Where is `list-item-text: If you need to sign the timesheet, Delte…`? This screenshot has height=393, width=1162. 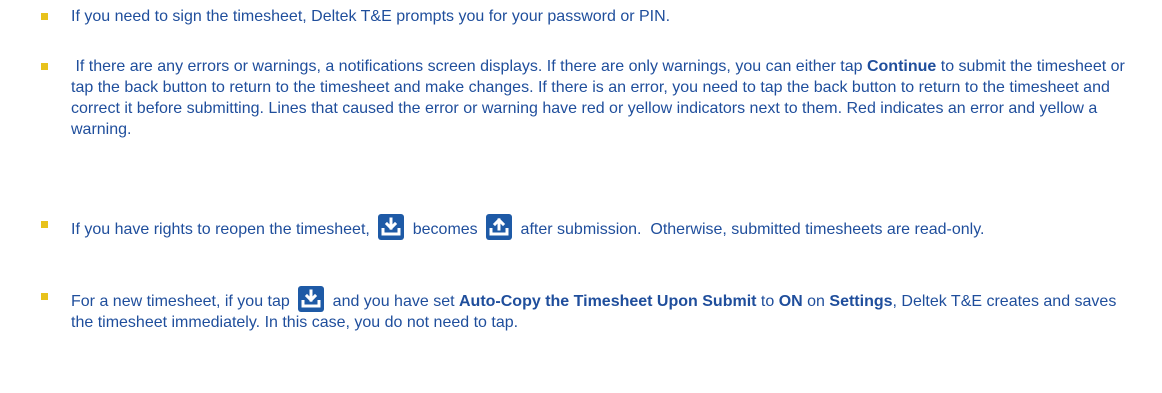 list-item-text: If you need to sign the timesheet, Delte… is located at coordinates (606, 16).